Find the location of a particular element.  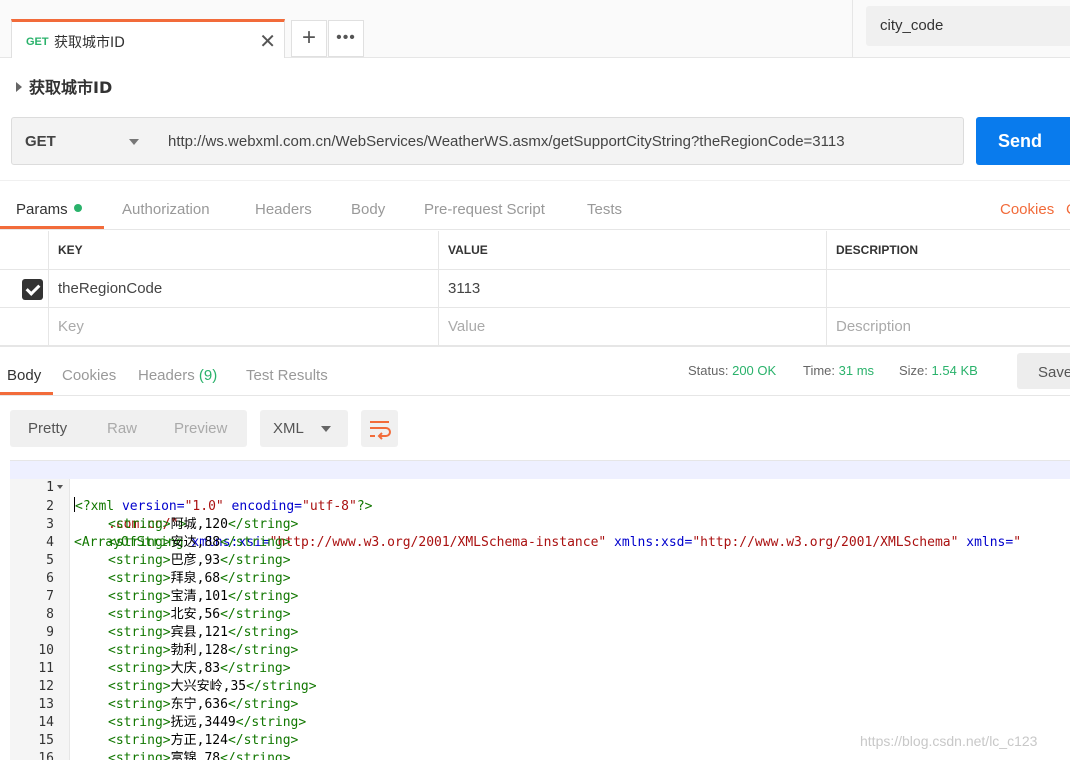

table-header-cell: KEY is located at coordinates (243, 250).